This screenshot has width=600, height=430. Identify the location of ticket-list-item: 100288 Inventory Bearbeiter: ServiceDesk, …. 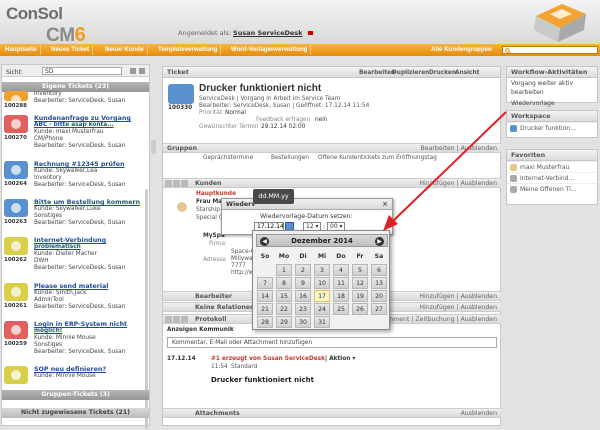
(74, 102).